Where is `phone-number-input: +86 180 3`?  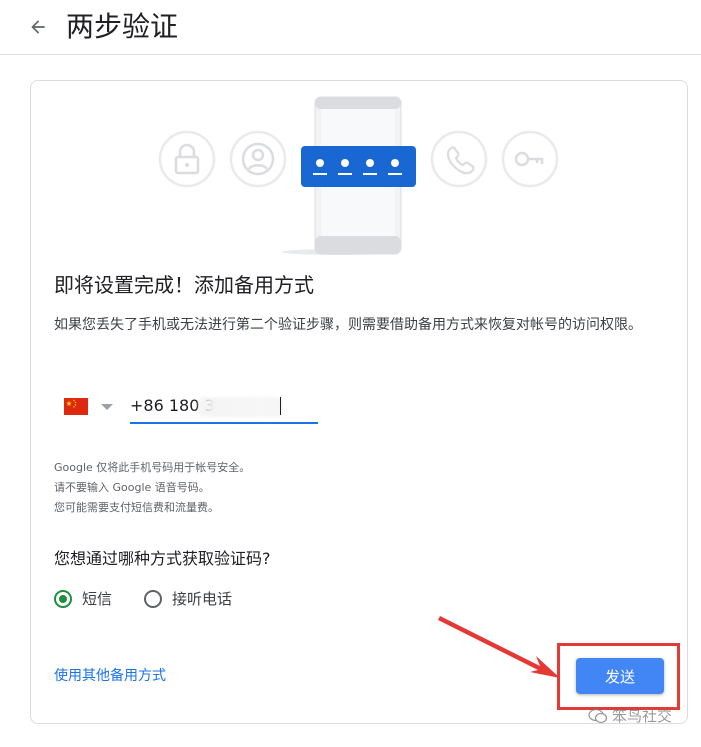 phone-number-input: +86 180 3 is located at coordinates (224, 409).